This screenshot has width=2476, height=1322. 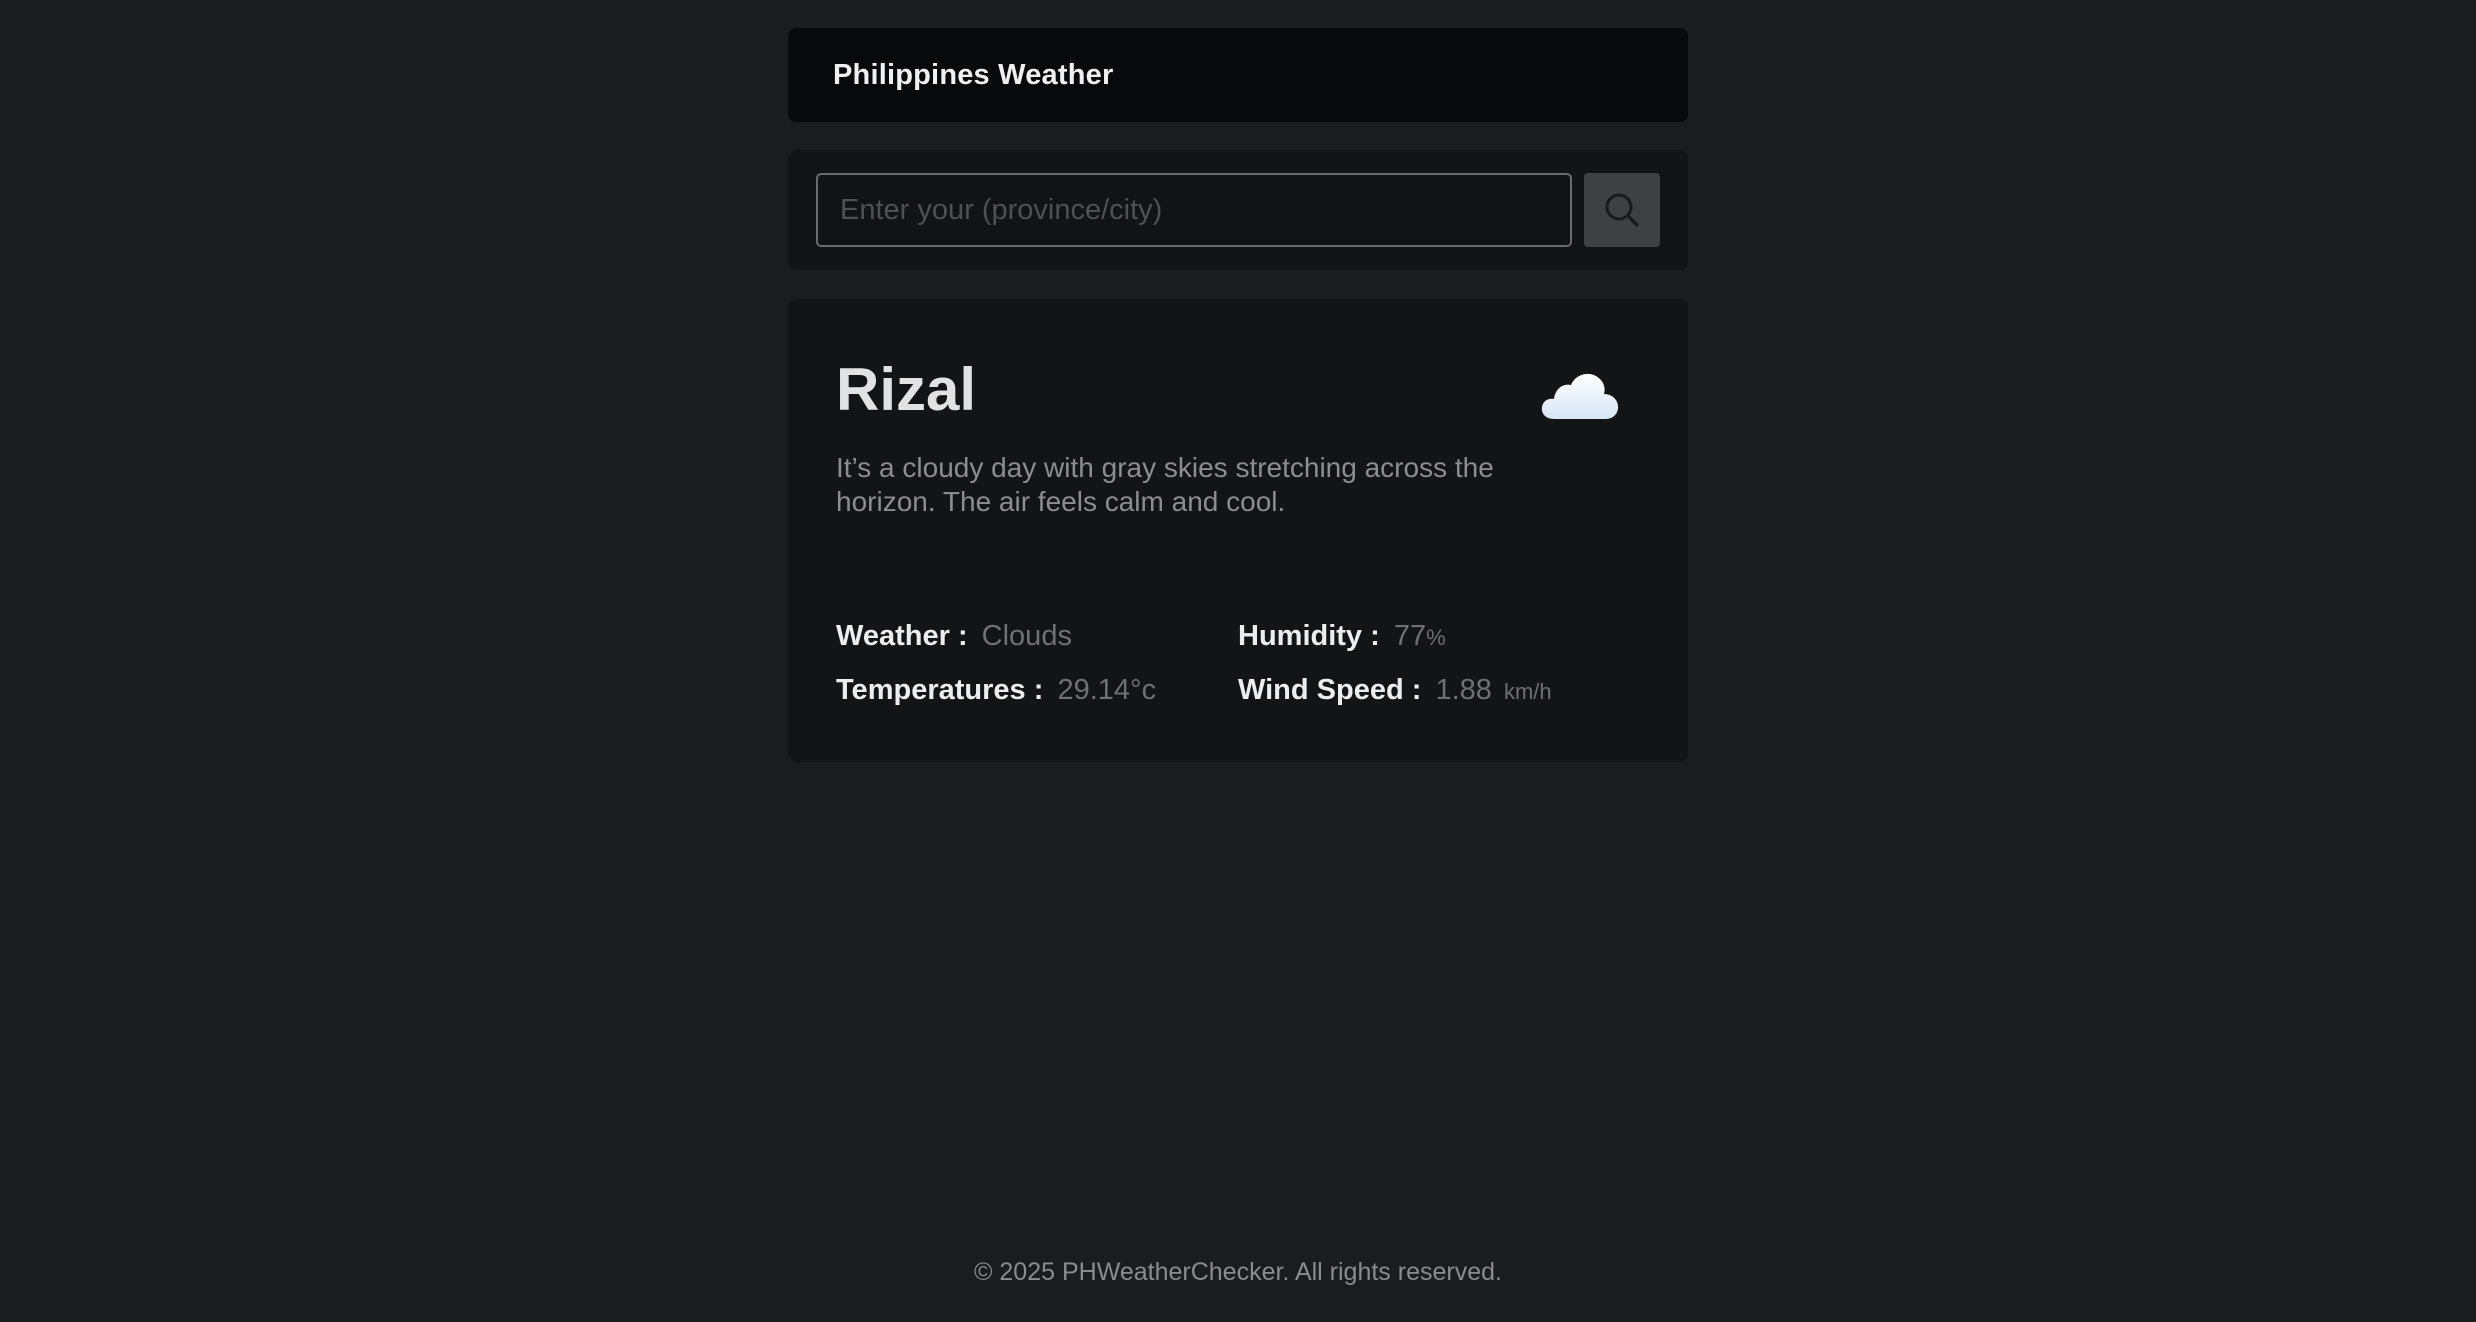 I want to click on stat-weather: Weather : Clouds, so click(x=1037, y=637).